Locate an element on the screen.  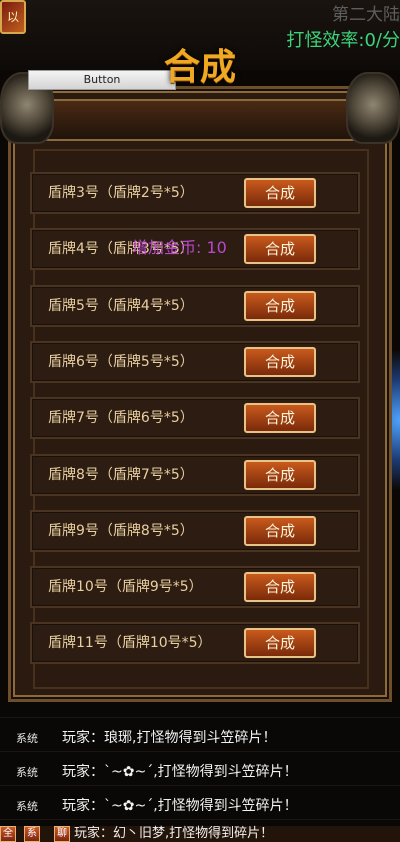
recipe-label: 盾牌9号（盾牌8号*5） is located at coordinates (121, 530).